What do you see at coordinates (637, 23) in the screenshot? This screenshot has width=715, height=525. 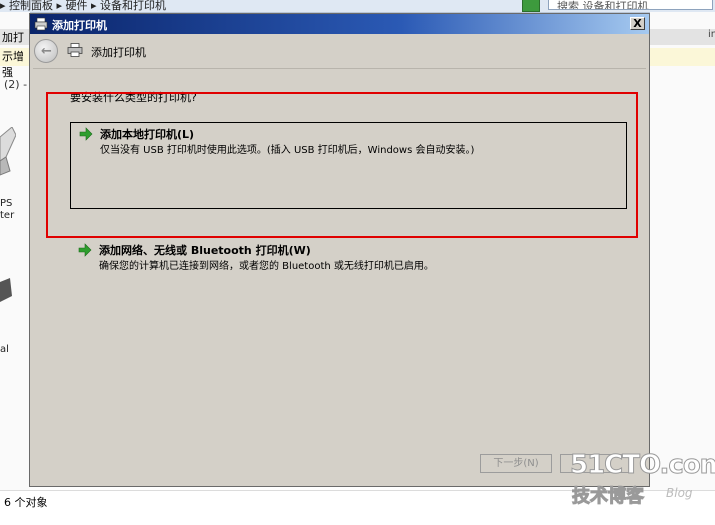 I see `close-button: X` at bounding box center [637, 23].